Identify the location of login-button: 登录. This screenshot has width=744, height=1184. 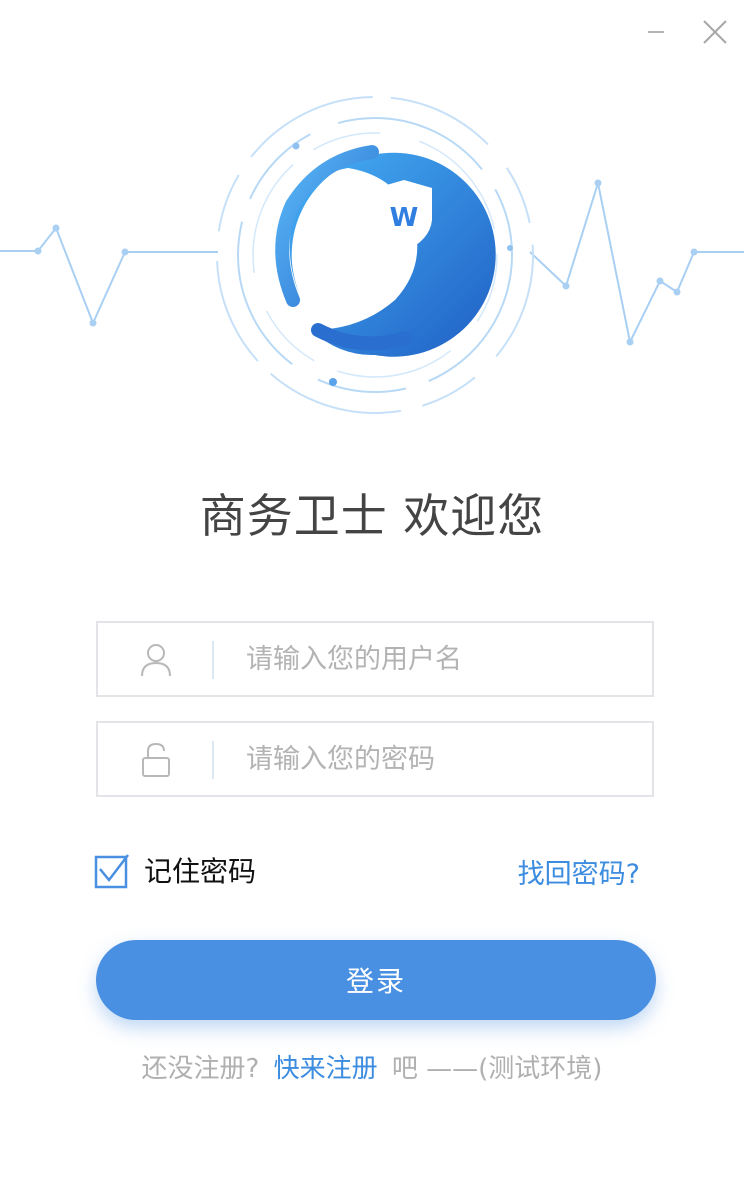
(376, 980).